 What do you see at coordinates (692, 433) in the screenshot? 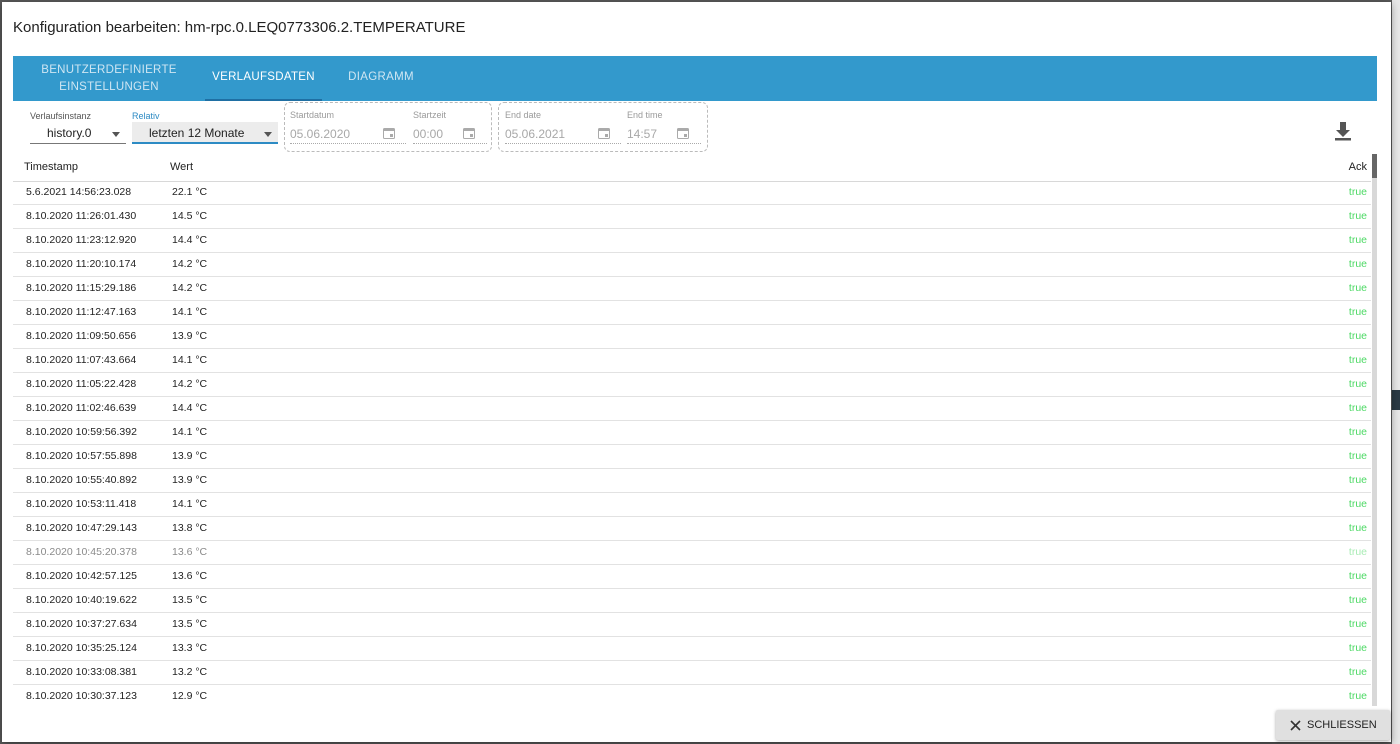
I see `table-row: 8.10.2020 10:59:56.392 14.1 °C true` at bounding box center [692, 433].